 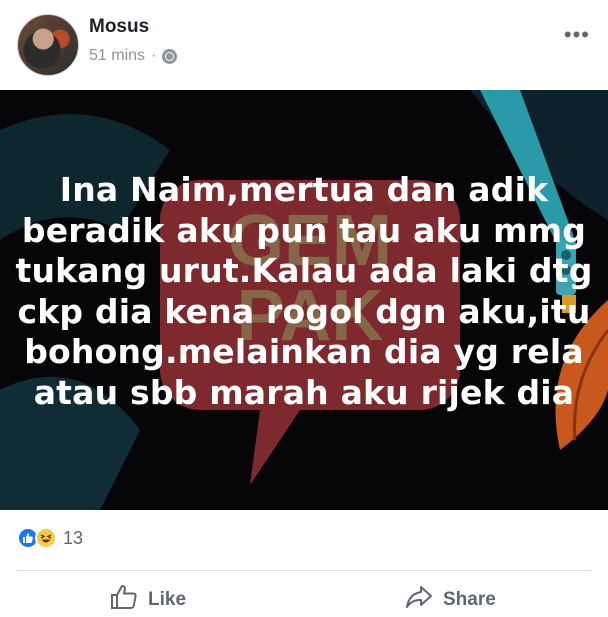 What do you see at coordinates (419, 600) in the screenshot?
I see `share-arrow-icon` at bounding box center [419, 600].